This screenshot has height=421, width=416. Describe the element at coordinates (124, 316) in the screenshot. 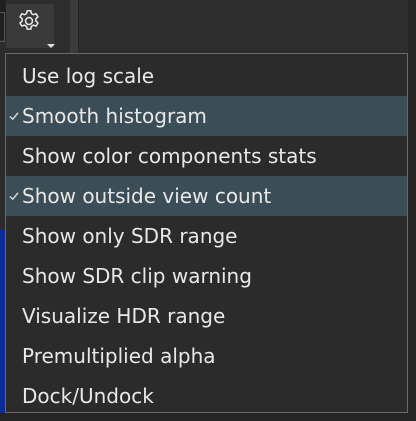

I see `menu-item-label: Visualize HDR range` at that location.